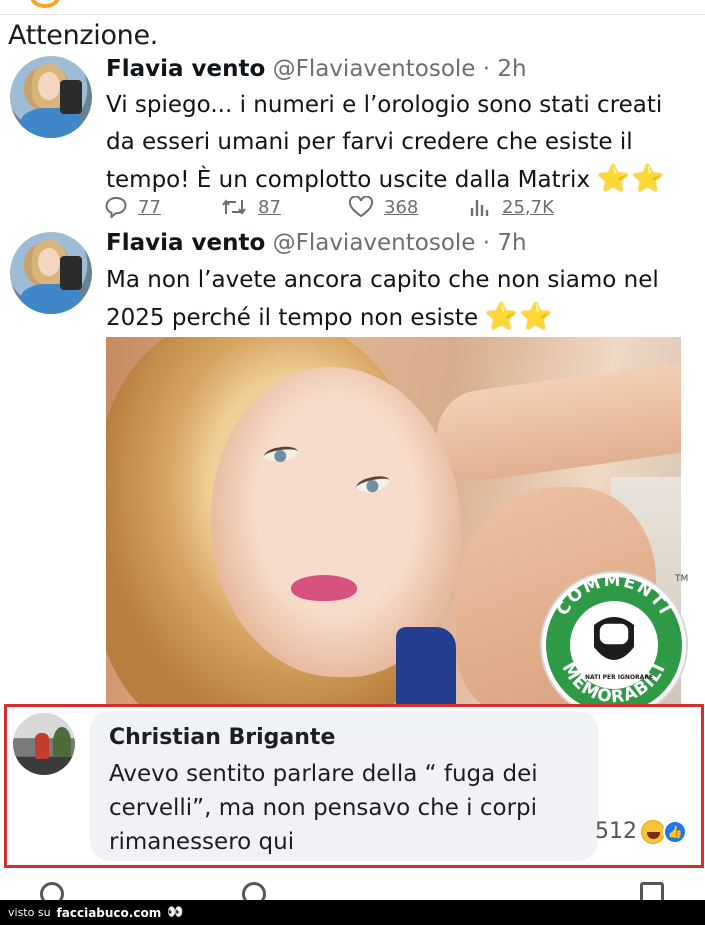  I want to click on reply-count: 77, so click(149, 207).